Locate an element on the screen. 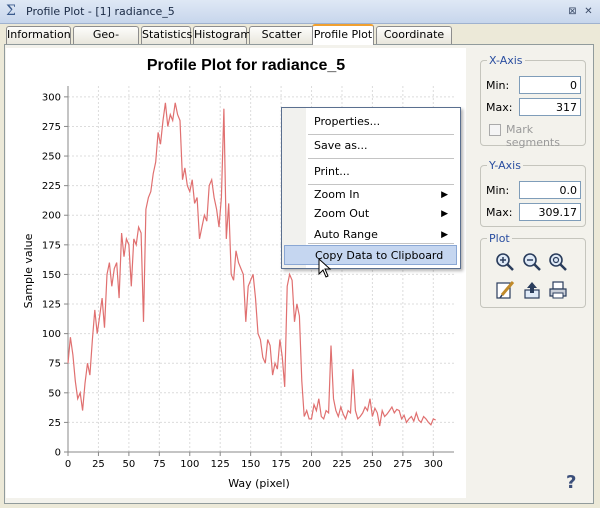 The width and height of the screenshot is (600, 508). y-axis-title: Y-Axis is located at coordinates (505, 165).